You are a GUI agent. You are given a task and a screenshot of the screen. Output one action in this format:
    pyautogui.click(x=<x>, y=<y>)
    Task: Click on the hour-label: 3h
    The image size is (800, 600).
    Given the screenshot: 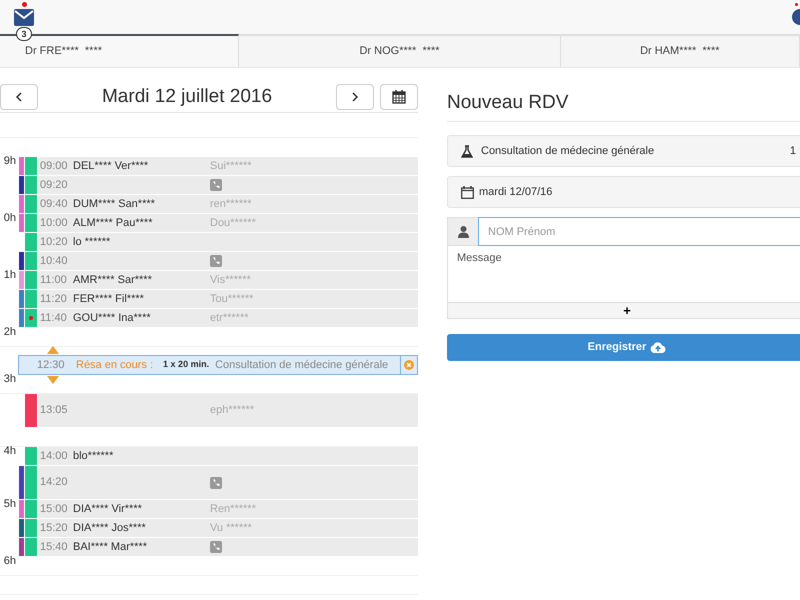 What is the action you would take?
    pyautogui.click(x=9, y=379)
    